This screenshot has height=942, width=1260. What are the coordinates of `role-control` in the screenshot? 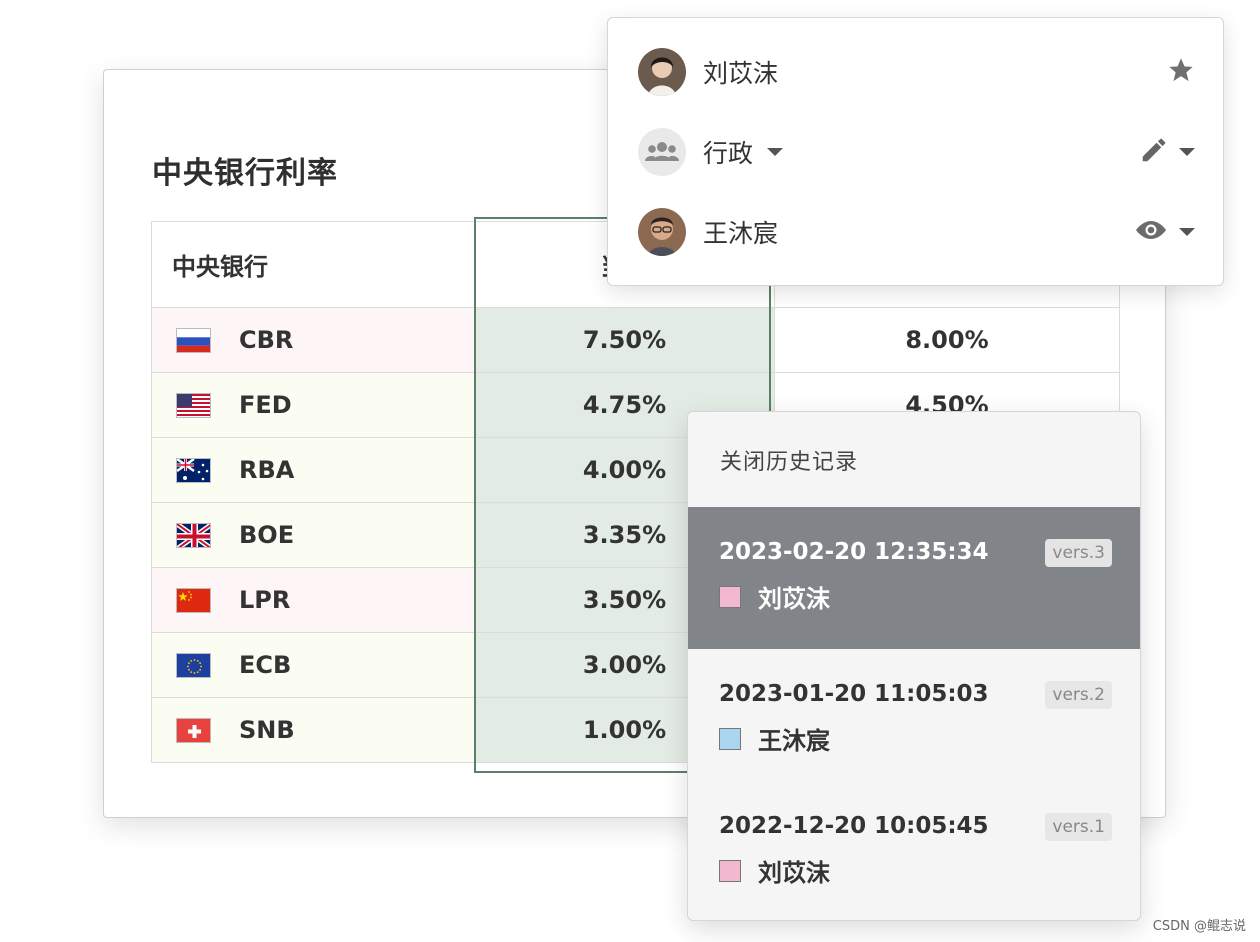 It's located at (1181, 72).